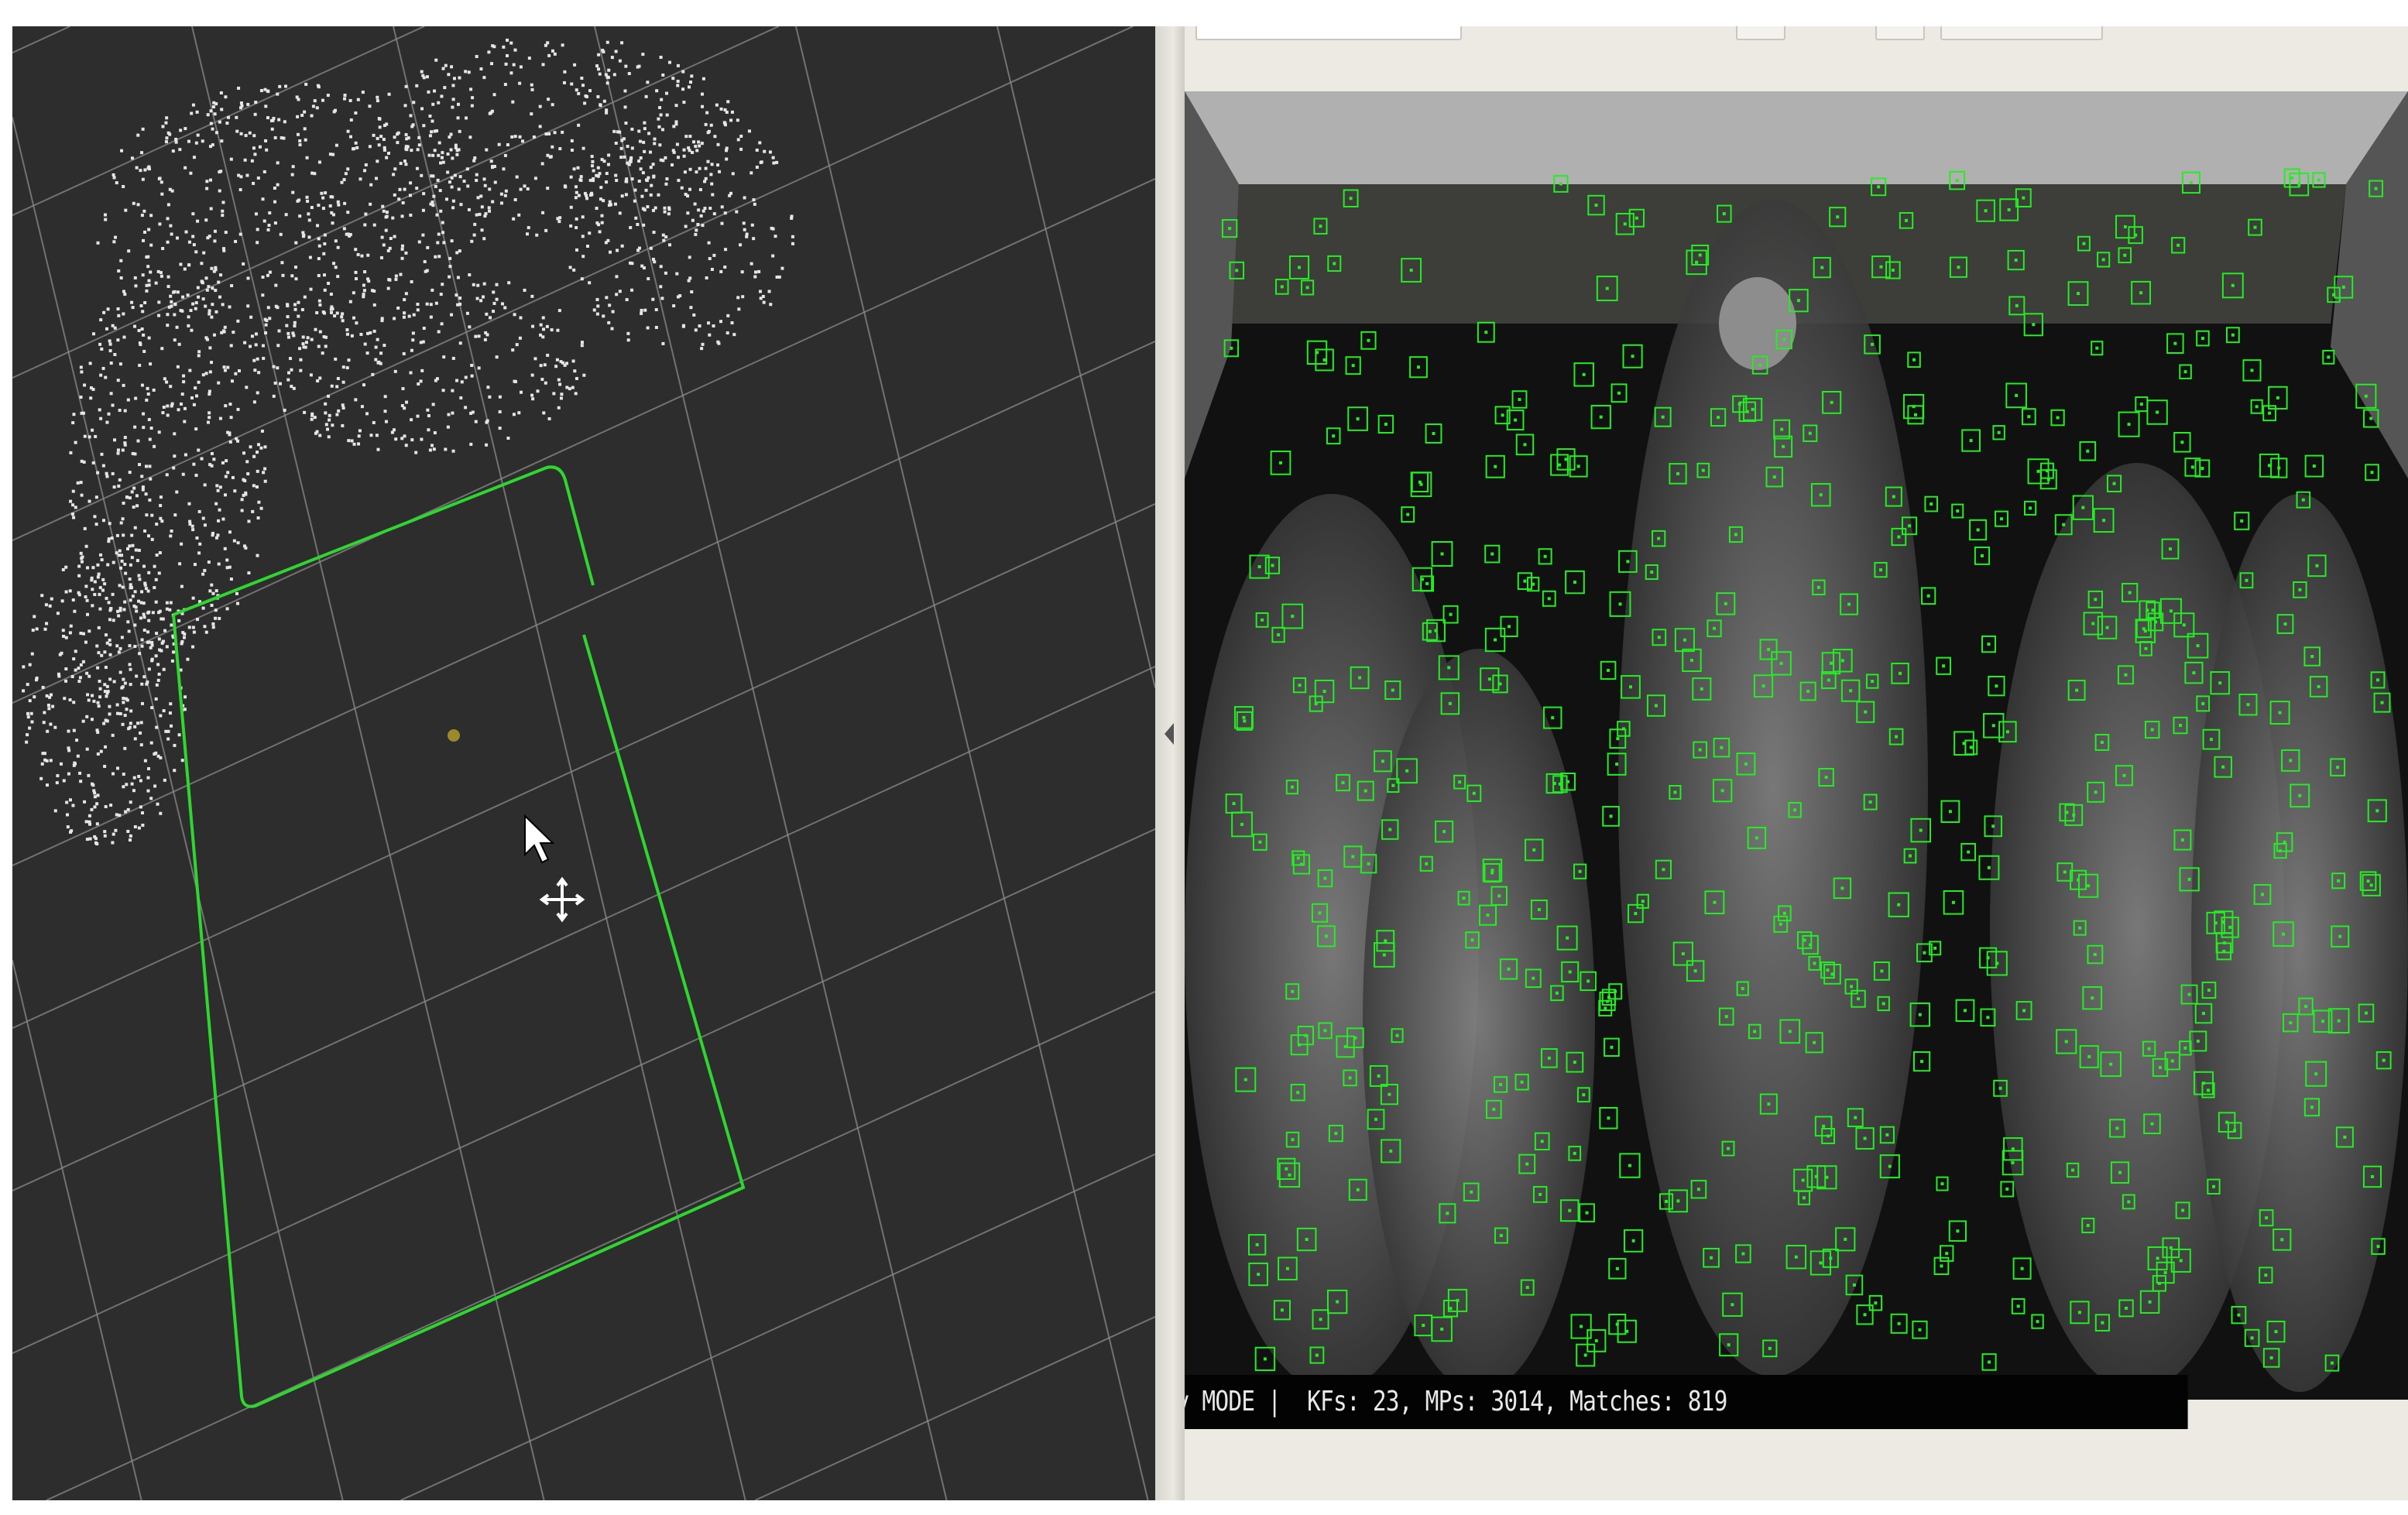 The width and height of the screenshot is (2408, 1515). I want to click on toolbar-field, so click(1329, 33).